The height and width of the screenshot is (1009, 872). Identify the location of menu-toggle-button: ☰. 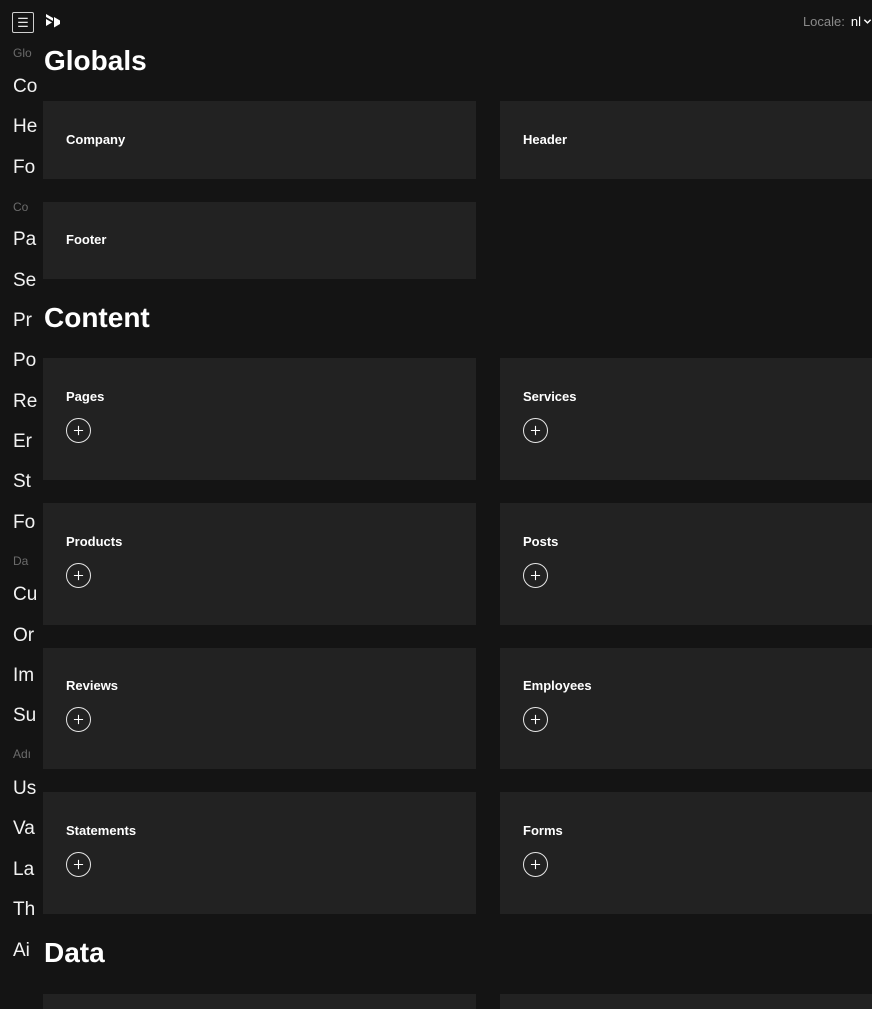
(23, 22).